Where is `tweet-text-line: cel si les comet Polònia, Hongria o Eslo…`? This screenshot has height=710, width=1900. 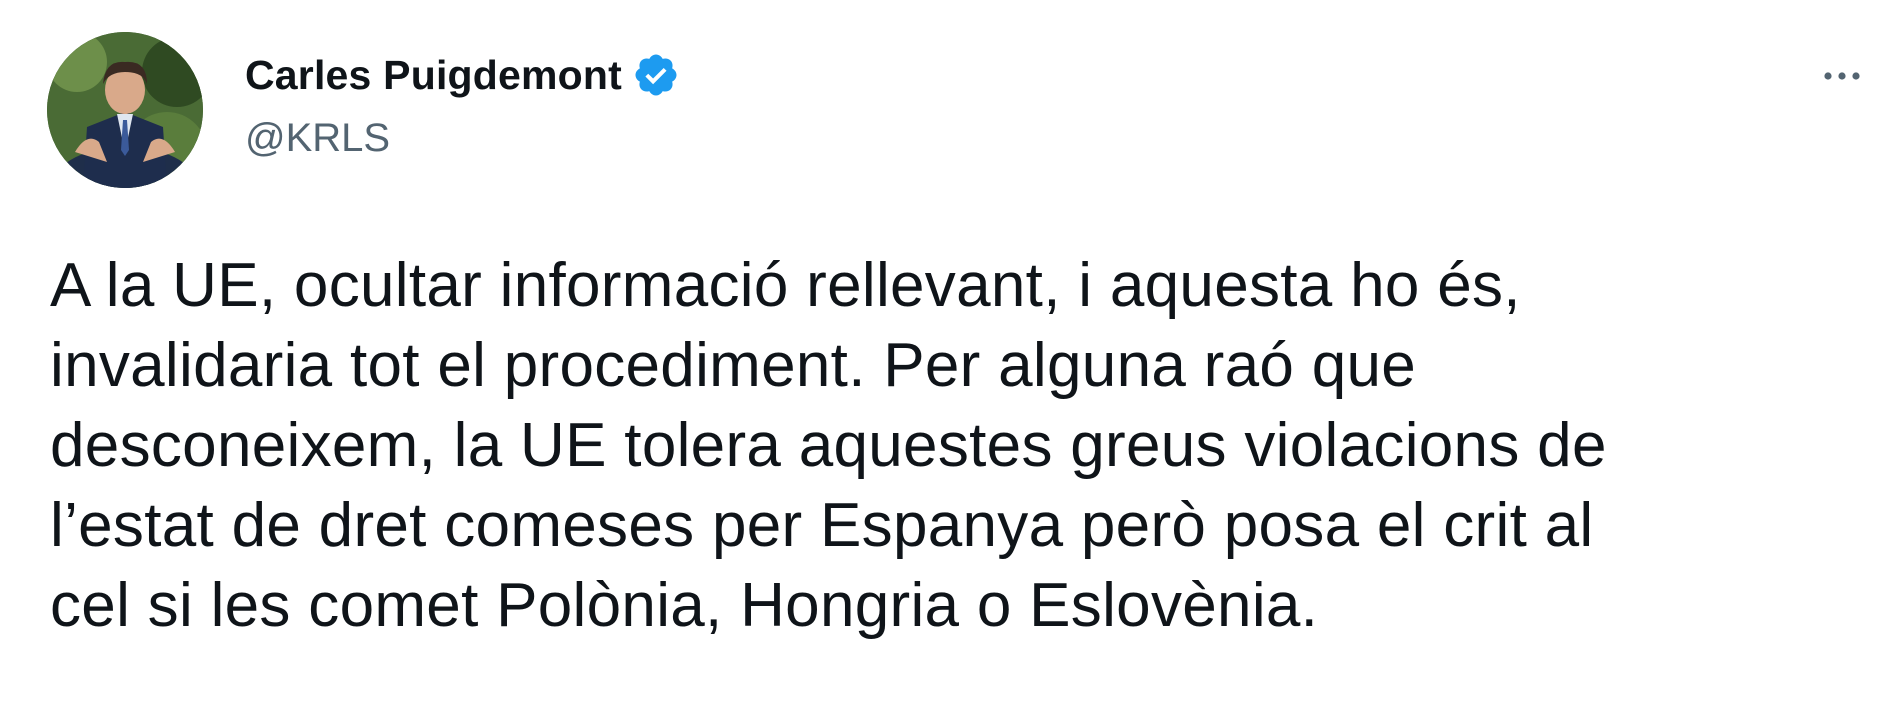 tweet-text-line: cel si les comet Polònia, Hongria o Eslo… is located at coordinates (684, 605).